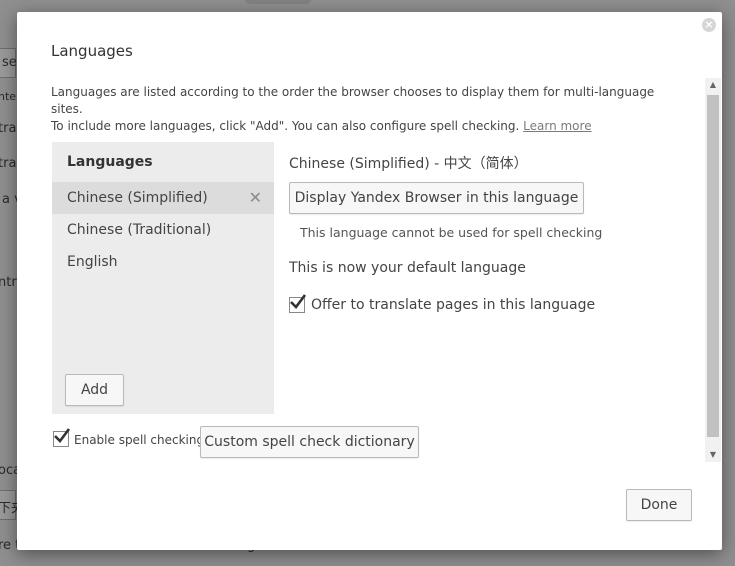 Image resolution: width=735 pixels, height=566 pixels. What do you see at coordinates (139, 230) in the screenshot?
I see `language-item-label: Chinese (Traditional)` at bounding box center [139, 230].